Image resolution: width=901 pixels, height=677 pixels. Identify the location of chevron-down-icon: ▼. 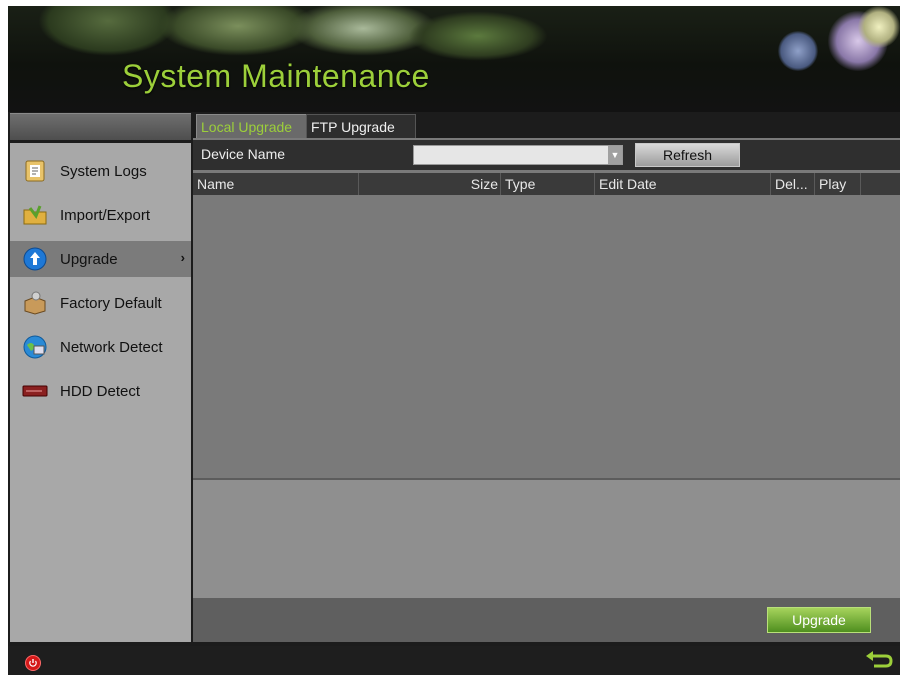
(615, 155).